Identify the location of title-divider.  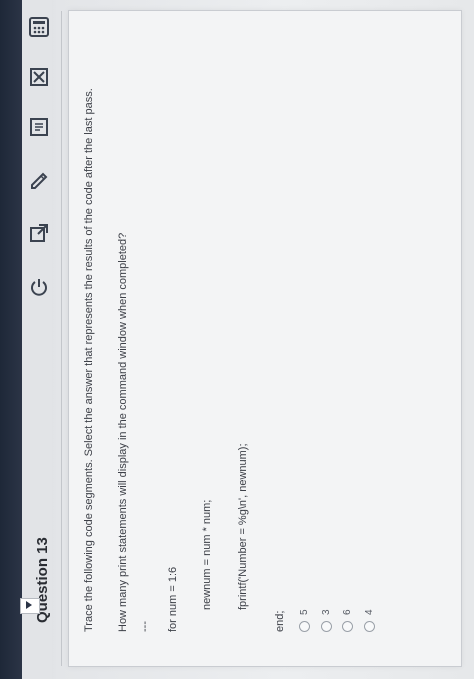
(61, 338).